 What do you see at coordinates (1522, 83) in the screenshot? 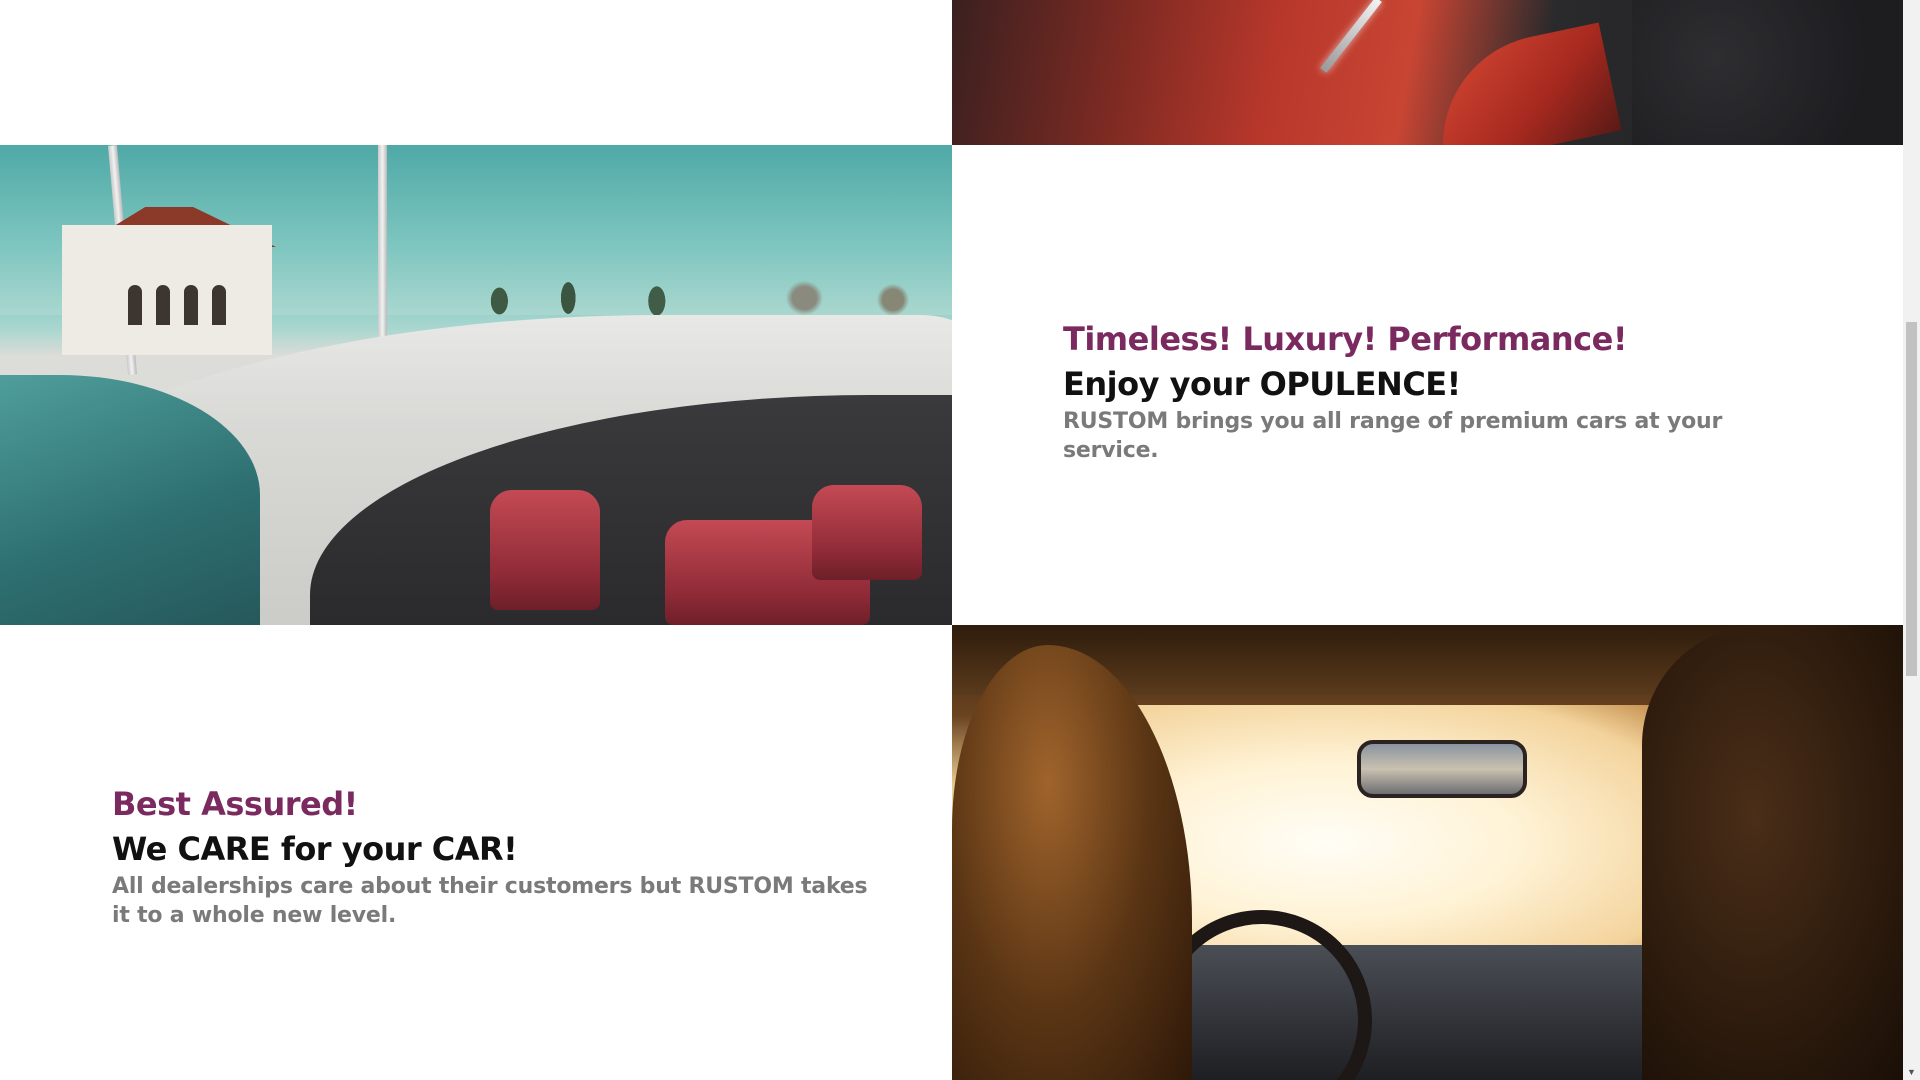
I see `car-fender` at bounding box center [1522, 83].